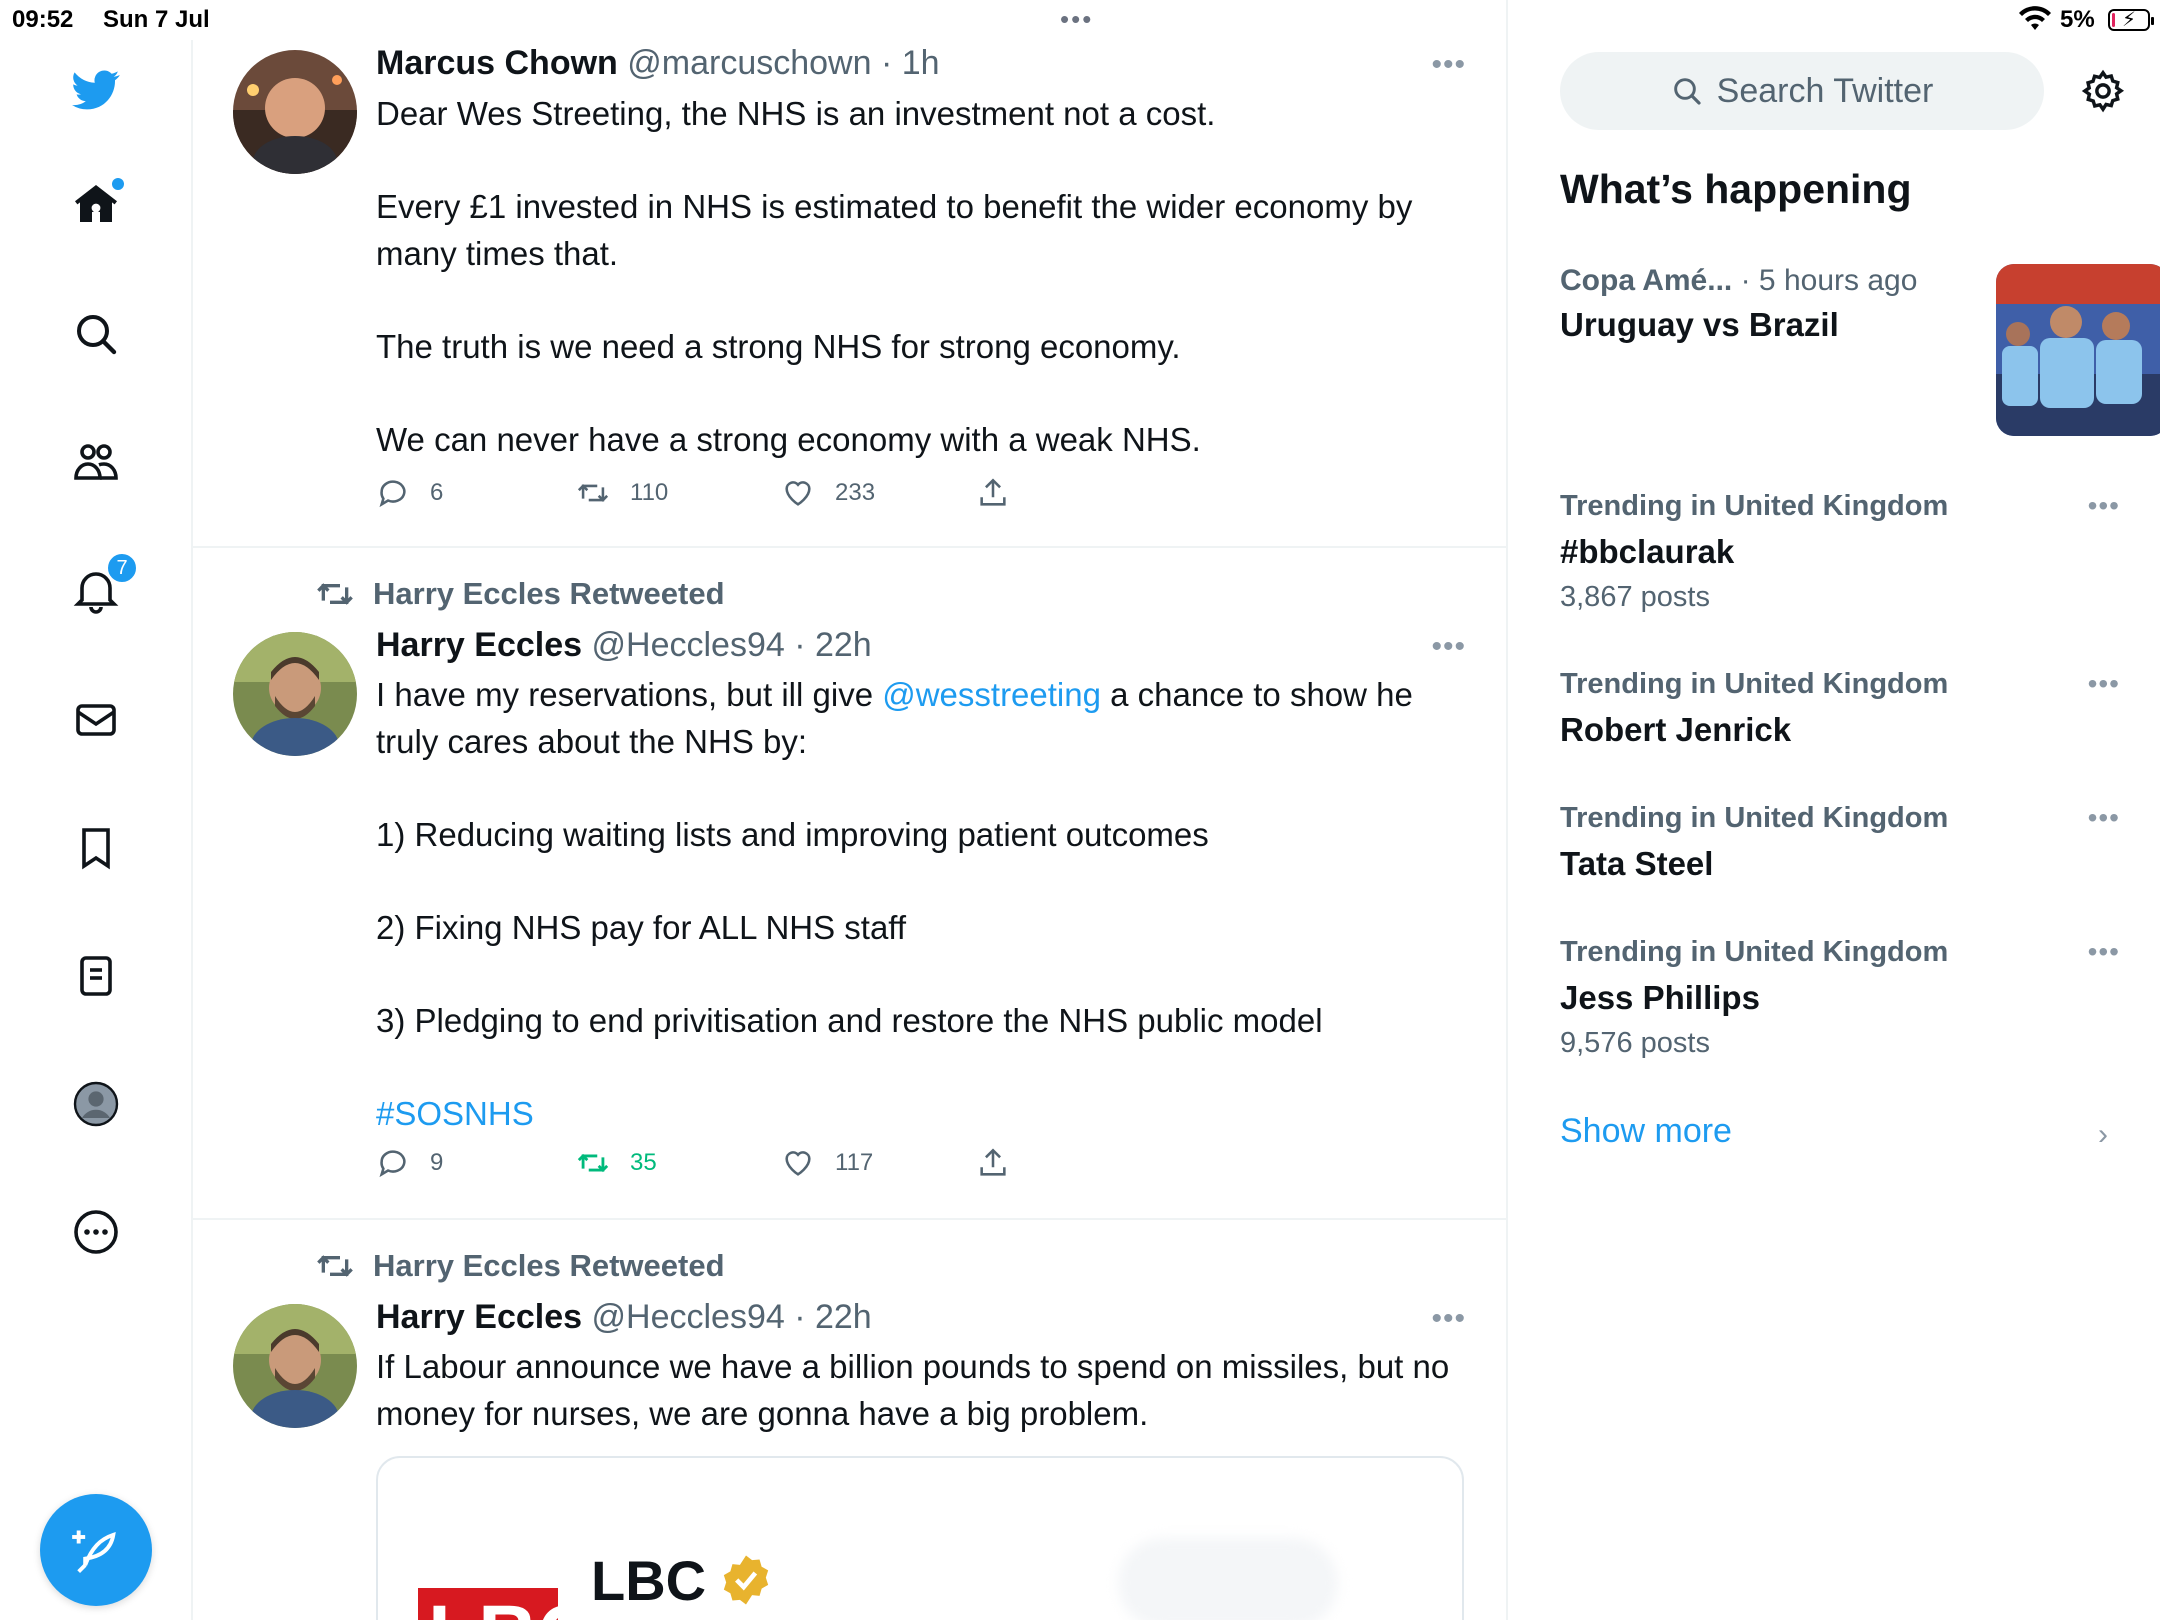 This screenshot has height=1620, width=2160. What do you see at coordinates (1228, 1579) in the screenshot?
I see `card-follow-button` at bounding box center [1228, 1579].